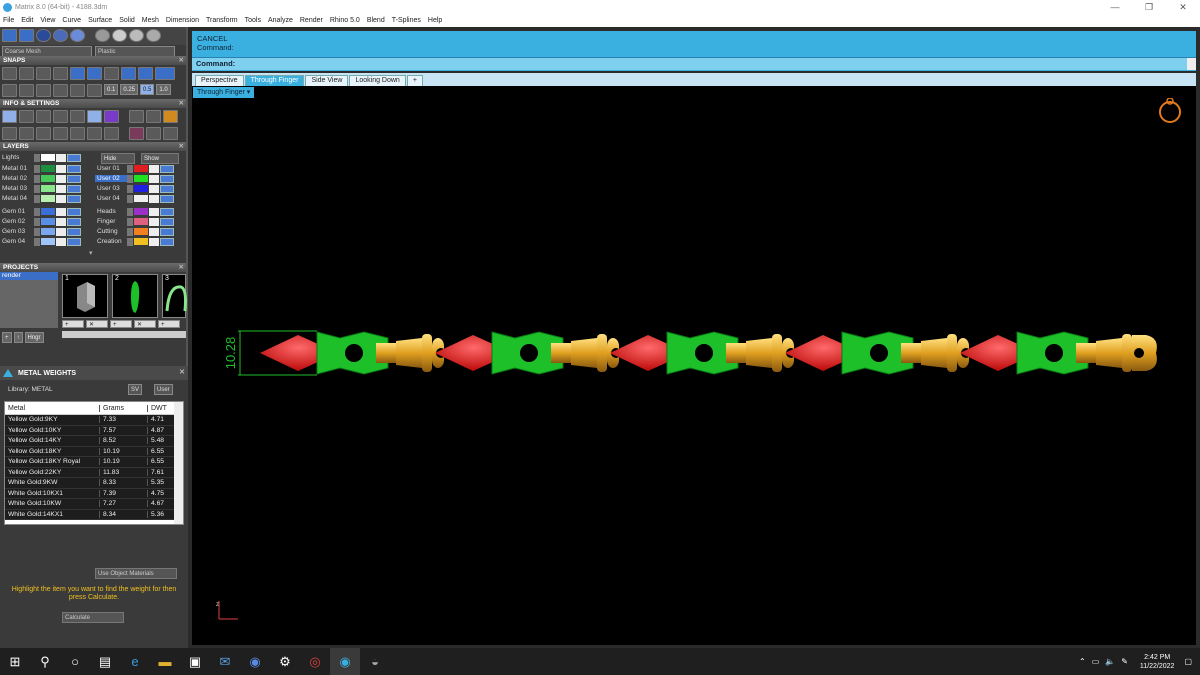  I want to click on layer-row-cutting: Cutting, so click(134, 231).